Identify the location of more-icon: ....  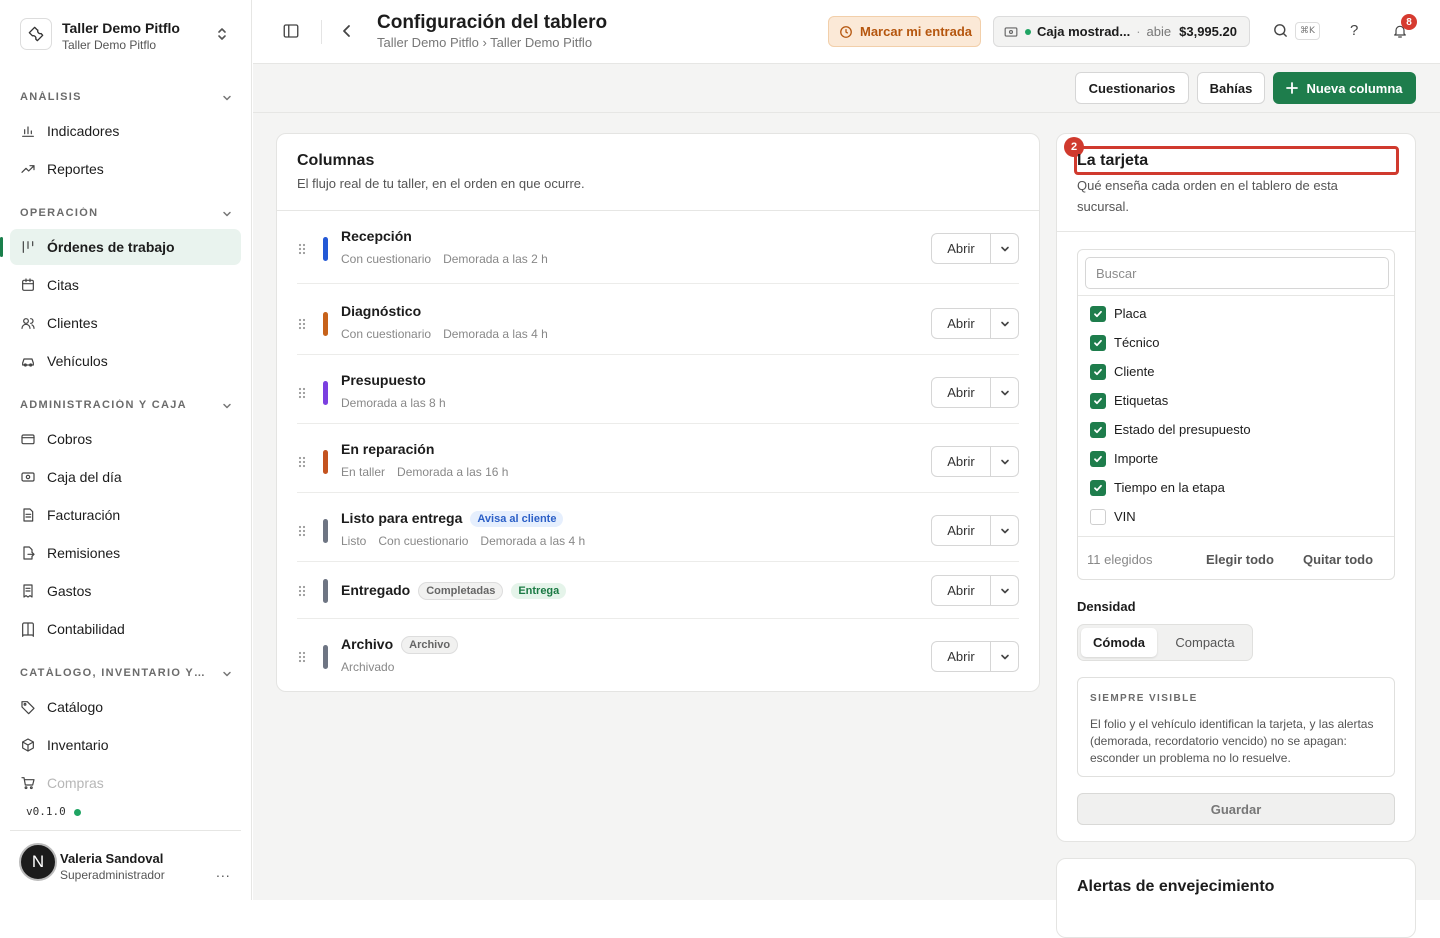
(223, 872).